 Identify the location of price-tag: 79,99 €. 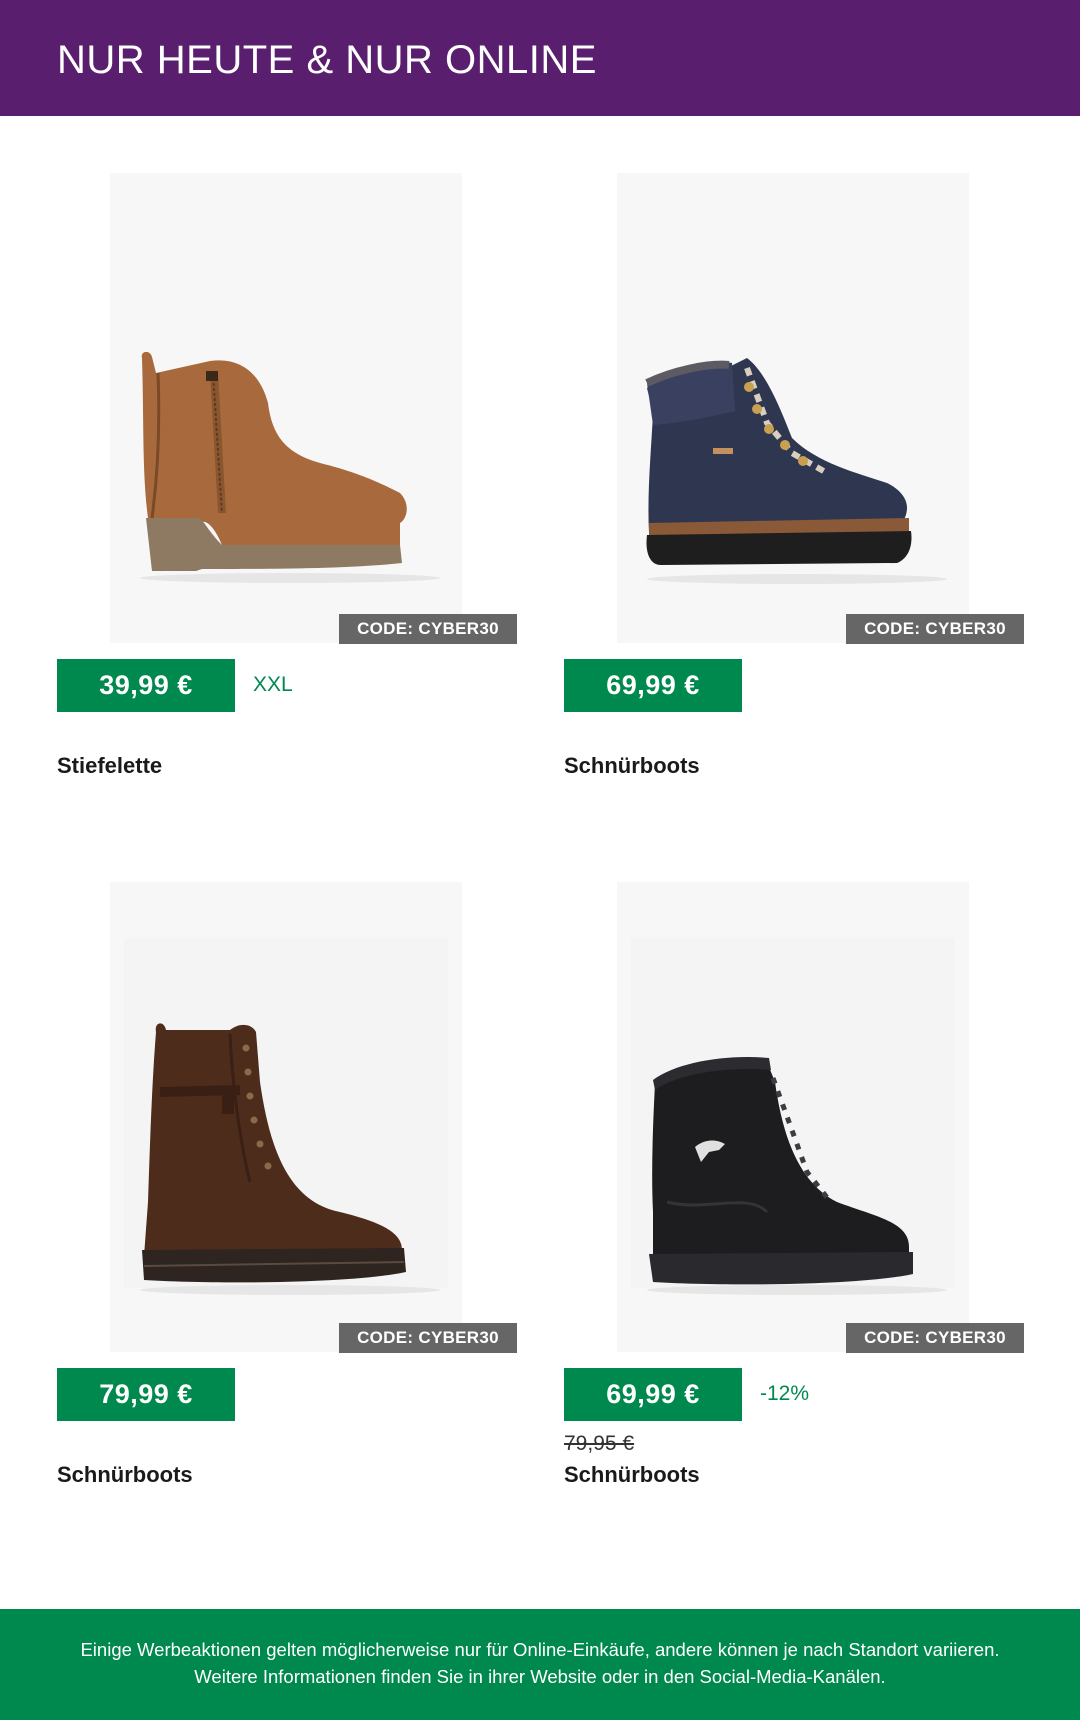
(146, 1394).